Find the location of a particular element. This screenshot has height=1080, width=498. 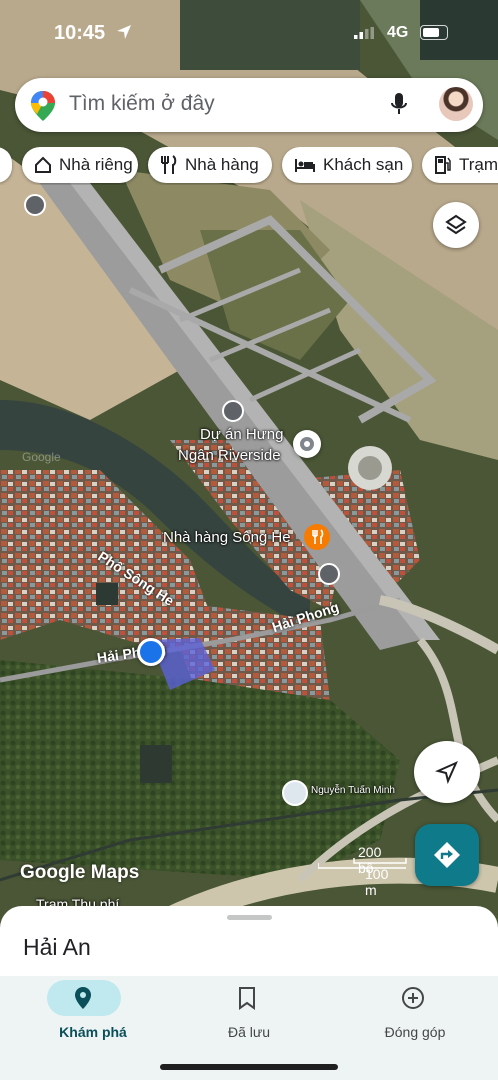

user-avatar-marker is located at coordinates (295, 793).